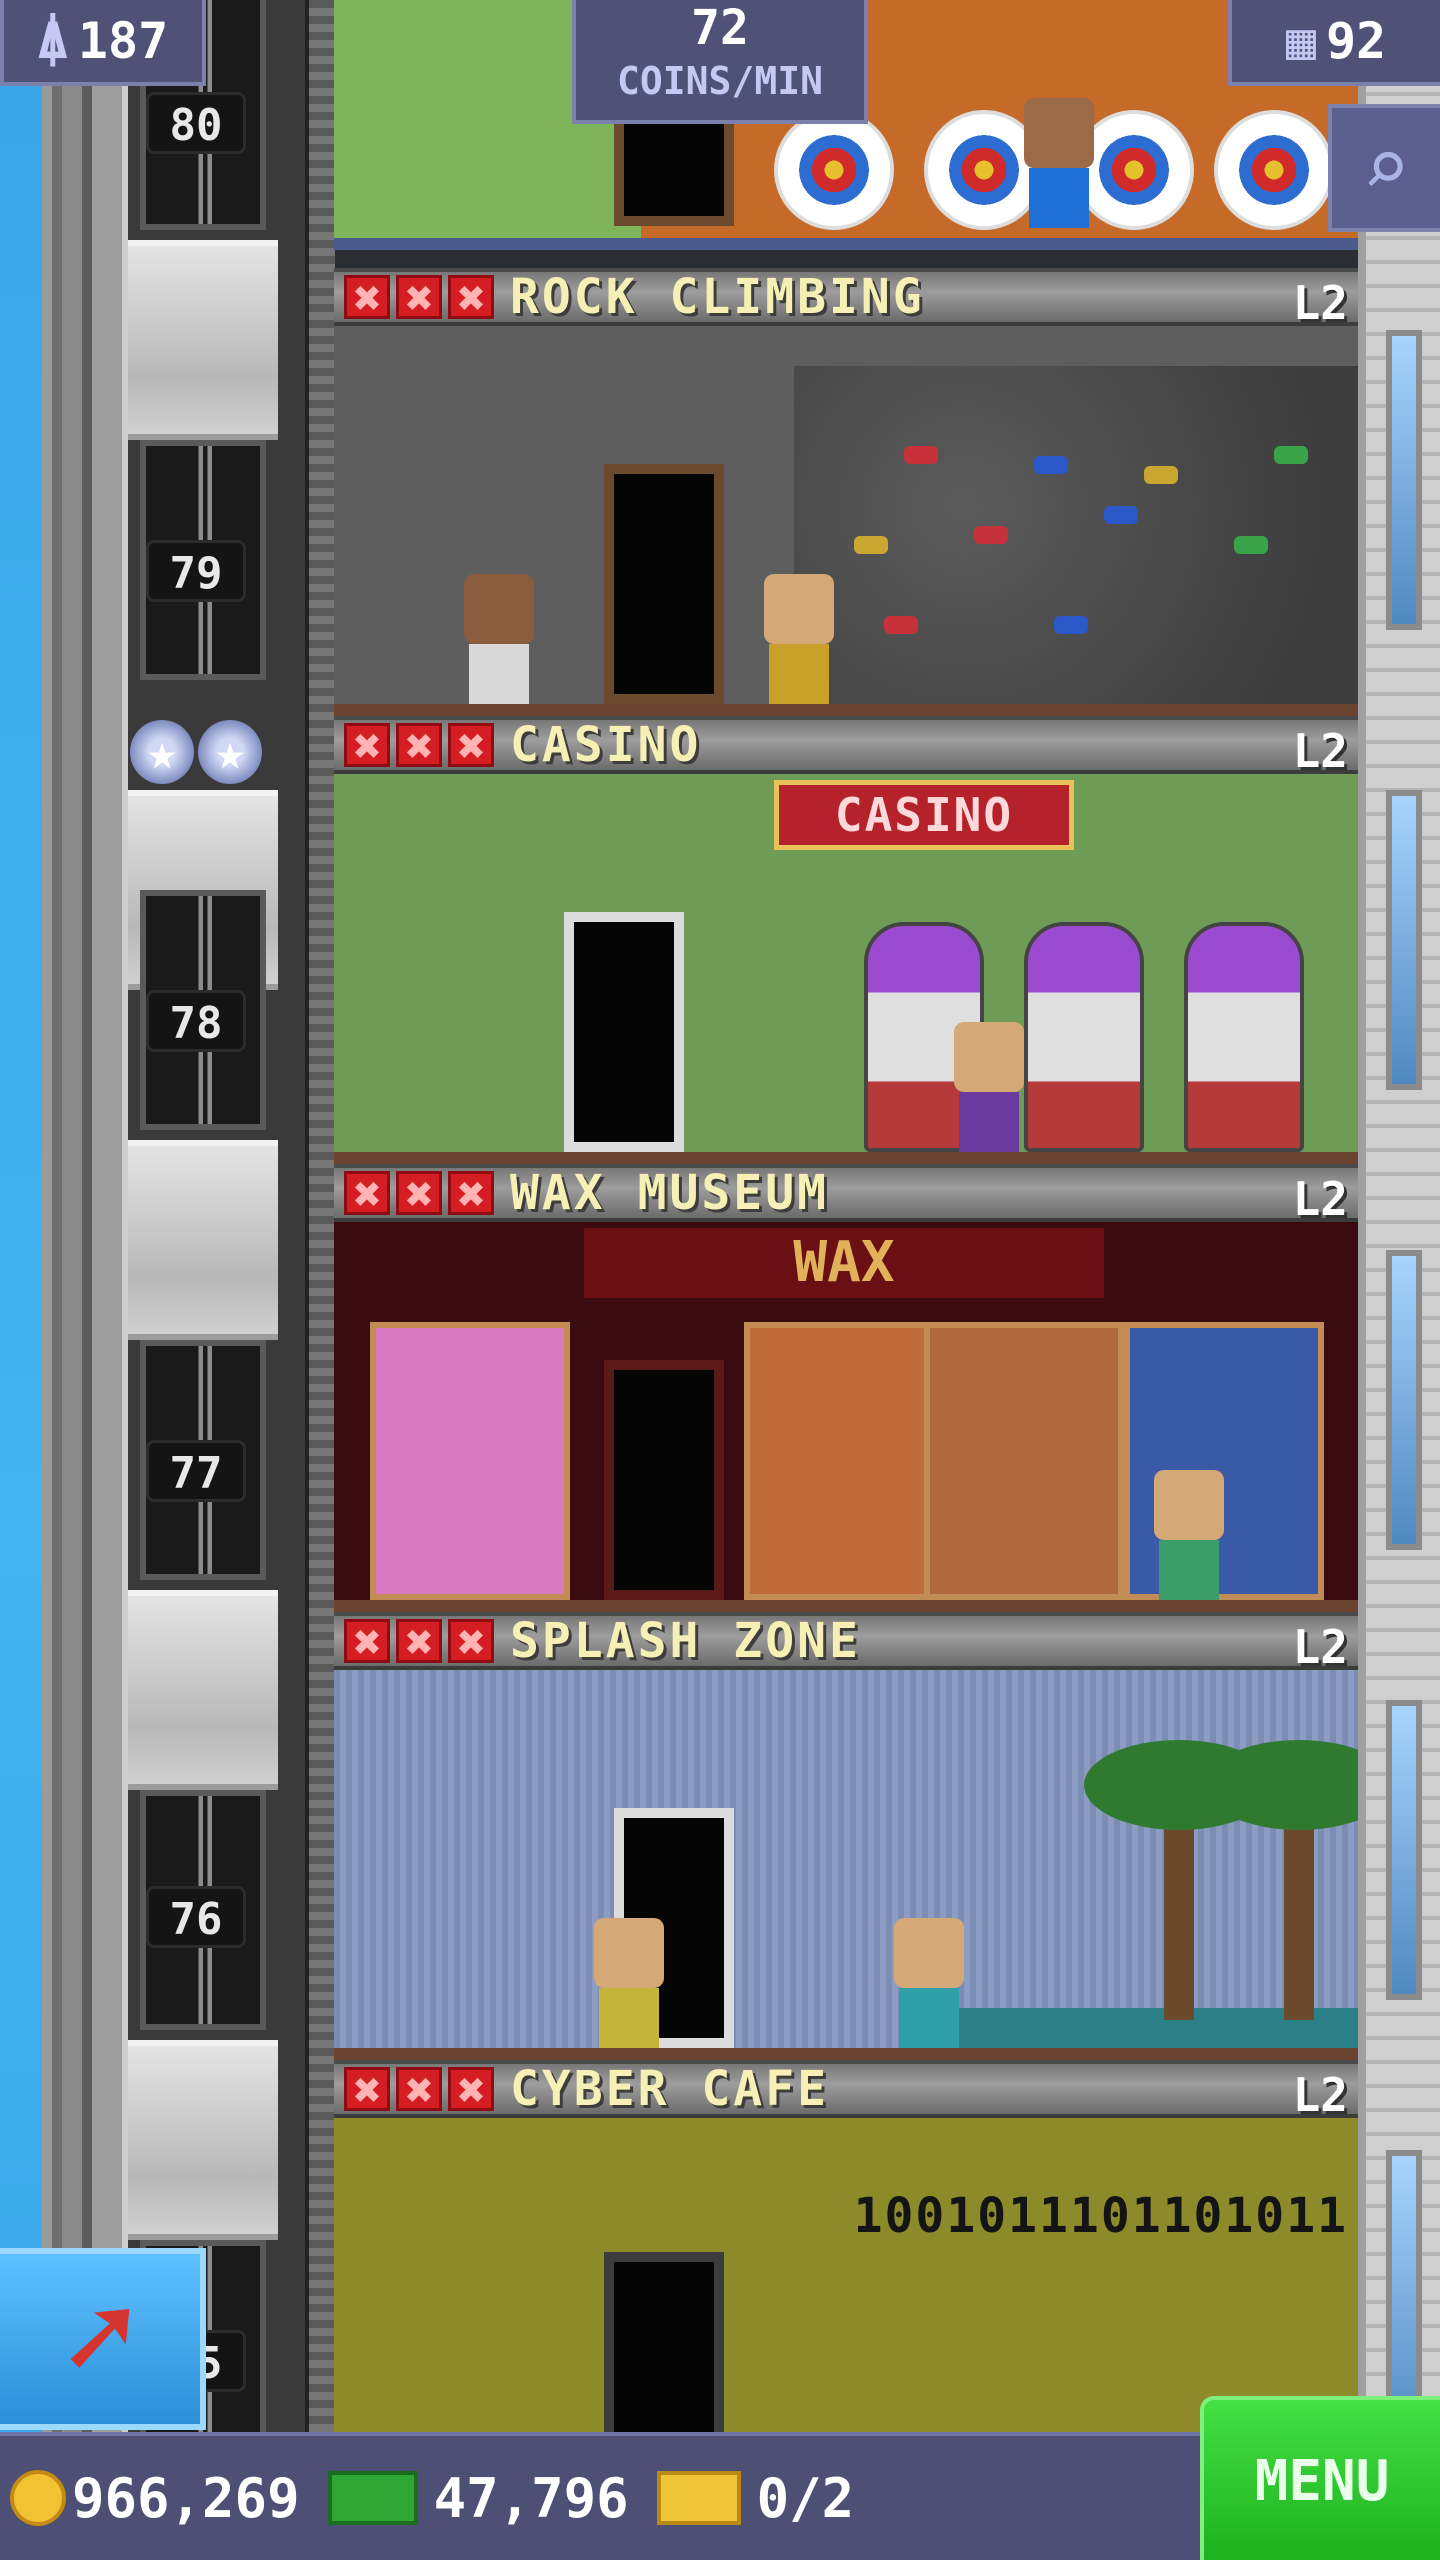  I want to click on person-icon: ⍋, so click(52, 41).